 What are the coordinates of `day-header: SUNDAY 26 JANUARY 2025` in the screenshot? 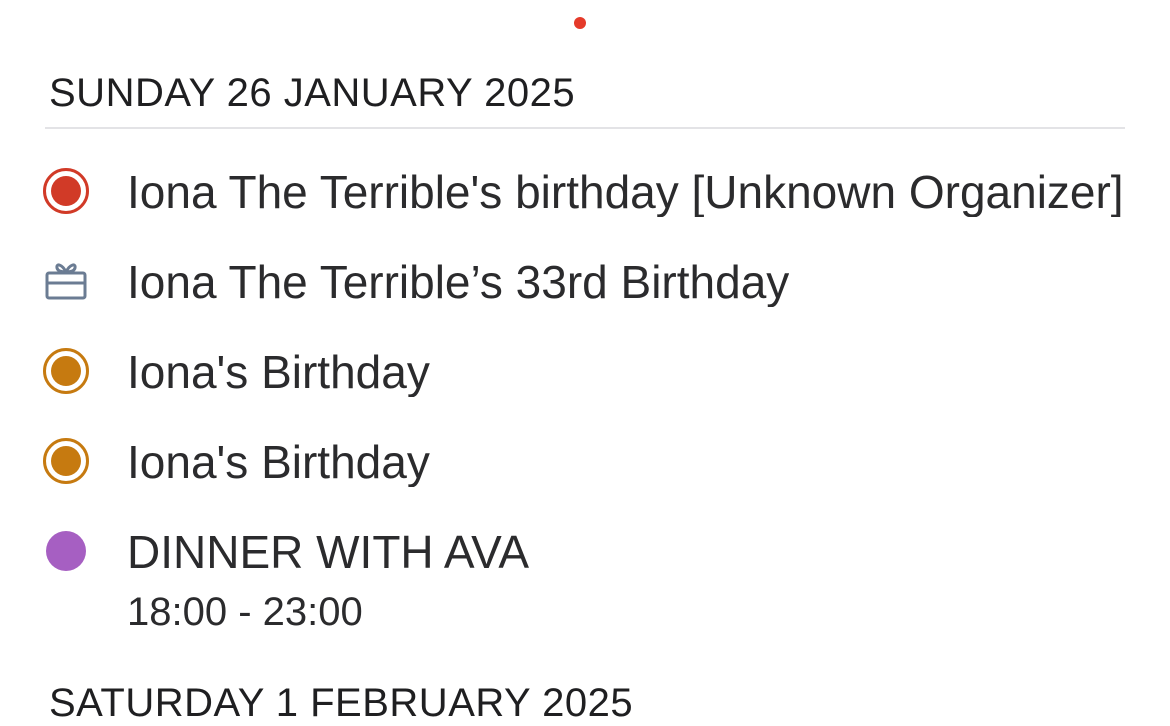 It's located at (312, 93).